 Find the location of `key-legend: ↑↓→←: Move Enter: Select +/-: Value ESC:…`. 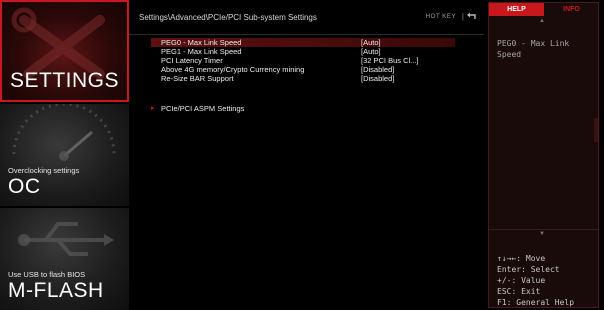

key-legend: ↑↓→←: Move Enter: Select +/-: Value ESC:… is located at coordinates (535, 280).